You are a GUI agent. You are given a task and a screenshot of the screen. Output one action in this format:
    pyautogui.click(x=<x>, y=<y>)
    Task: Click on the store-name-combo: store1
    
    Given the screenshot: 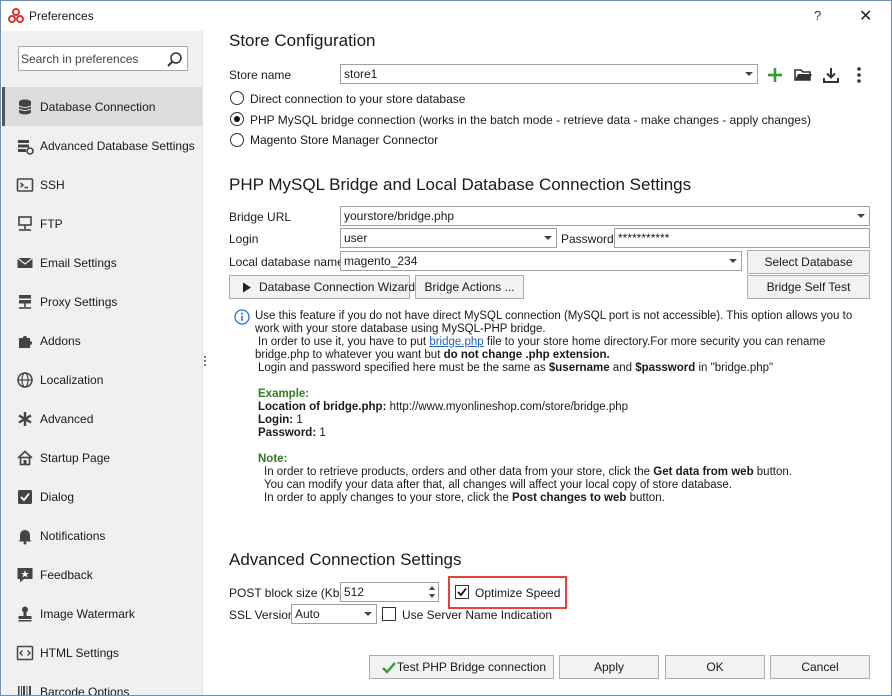 What is the action you would take?
    pyautogui.click(x=549, y=74)
    